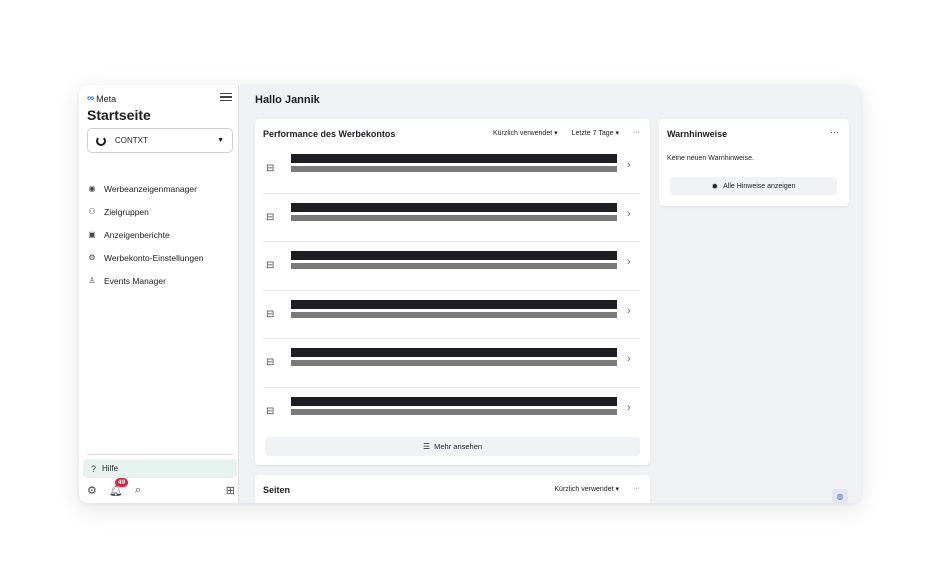  Describe the element at coordinates (840, 496) in the screenshot. I see `globe-icon: ◍` at that location.